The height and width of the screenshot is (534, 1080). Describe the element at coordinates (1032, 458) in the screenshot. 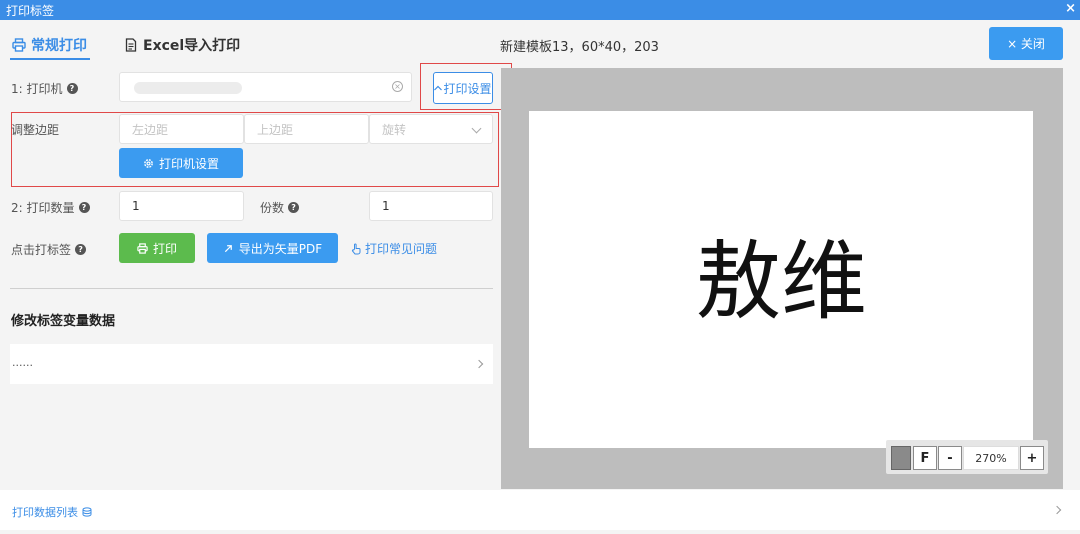

I see `zoom-in-button: +` at that location.